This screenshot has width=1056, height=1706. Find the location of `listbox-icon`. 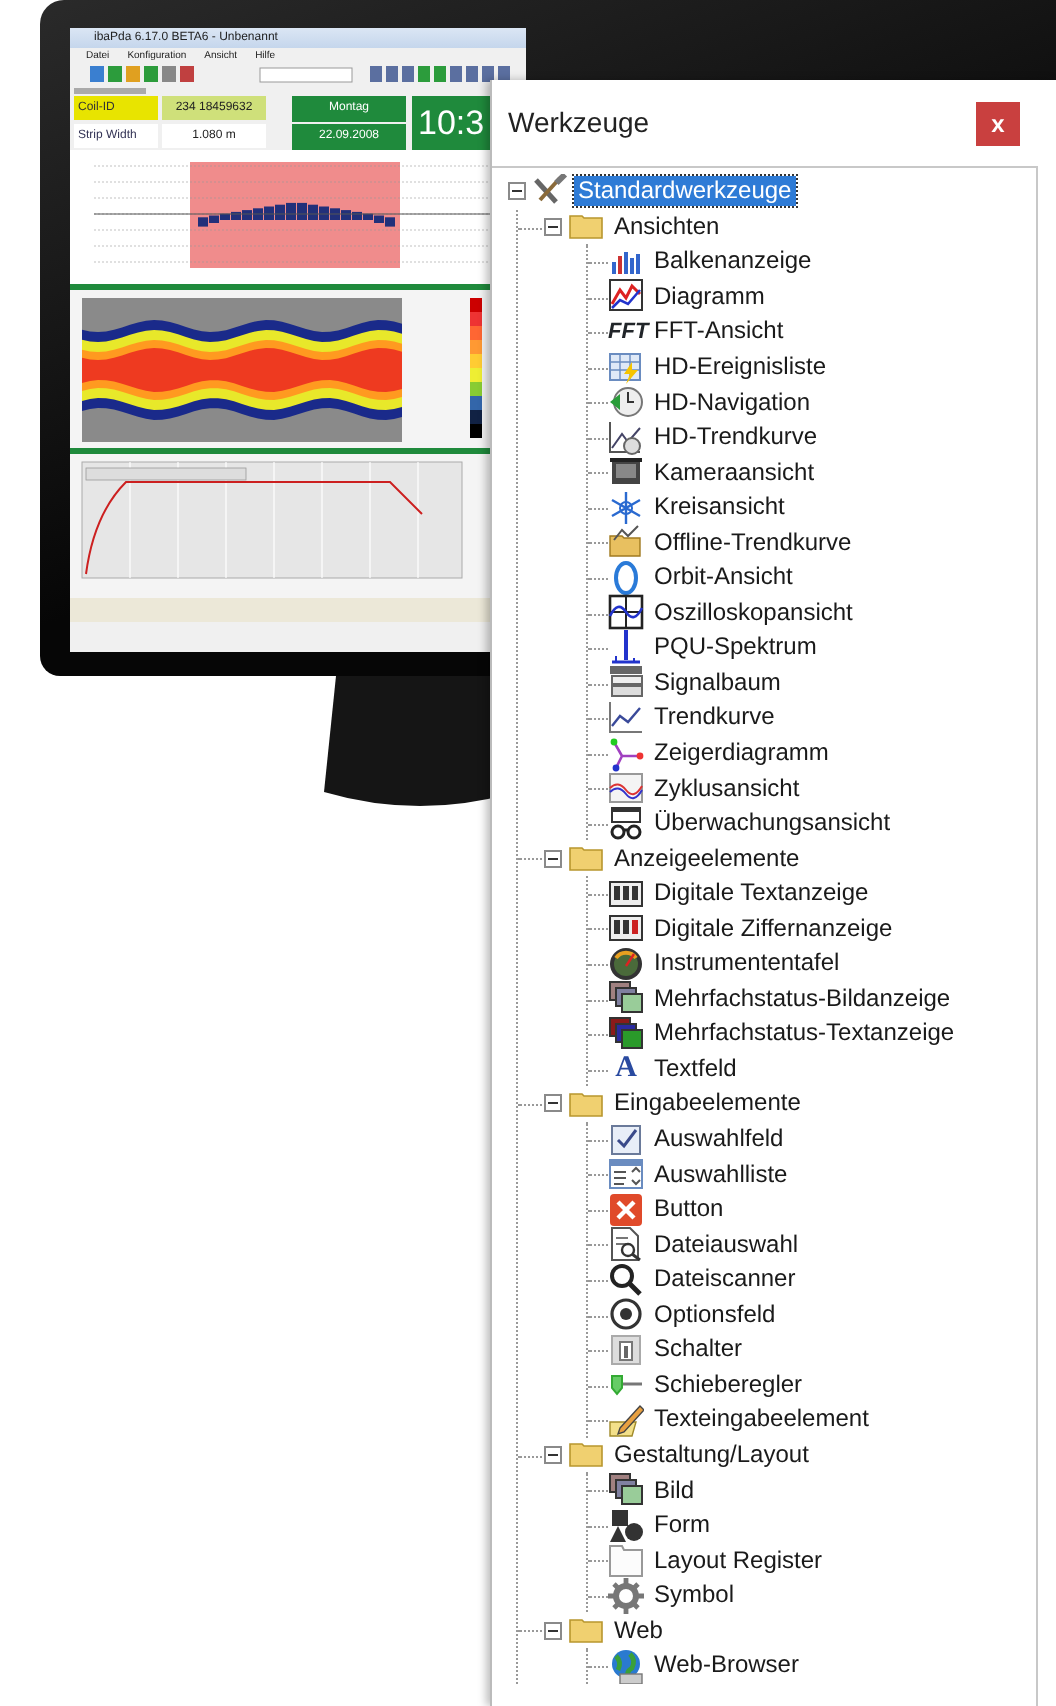

listbox-icon is located at coordinates (626, 1174).